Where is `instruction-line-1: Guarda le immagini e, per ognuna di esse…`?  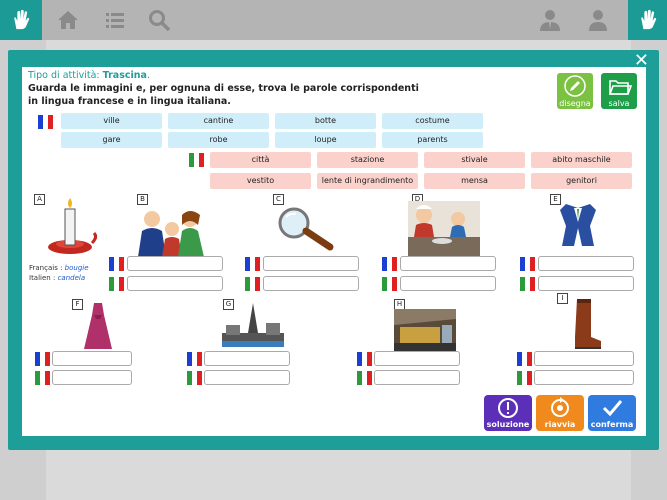 instruction-line-1: Guarda le immagini e, per ognuna di esse… is located at coordinates (223, 88).